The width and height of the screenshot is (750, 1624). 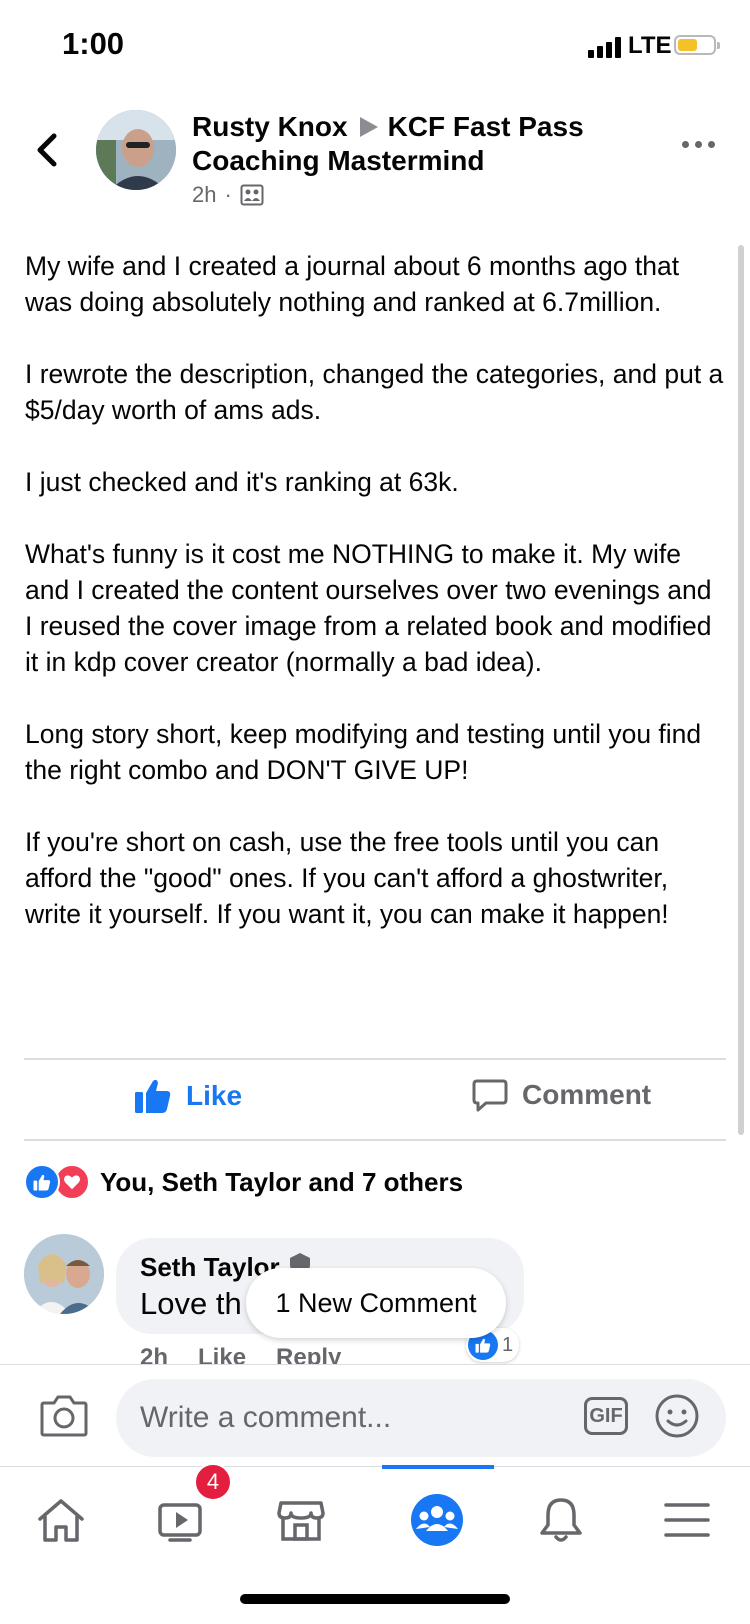 What do you see at coordinates (154, 1354) in the screenshot?
I see `comment-time: 2h` at bounding box center [154, 1354].